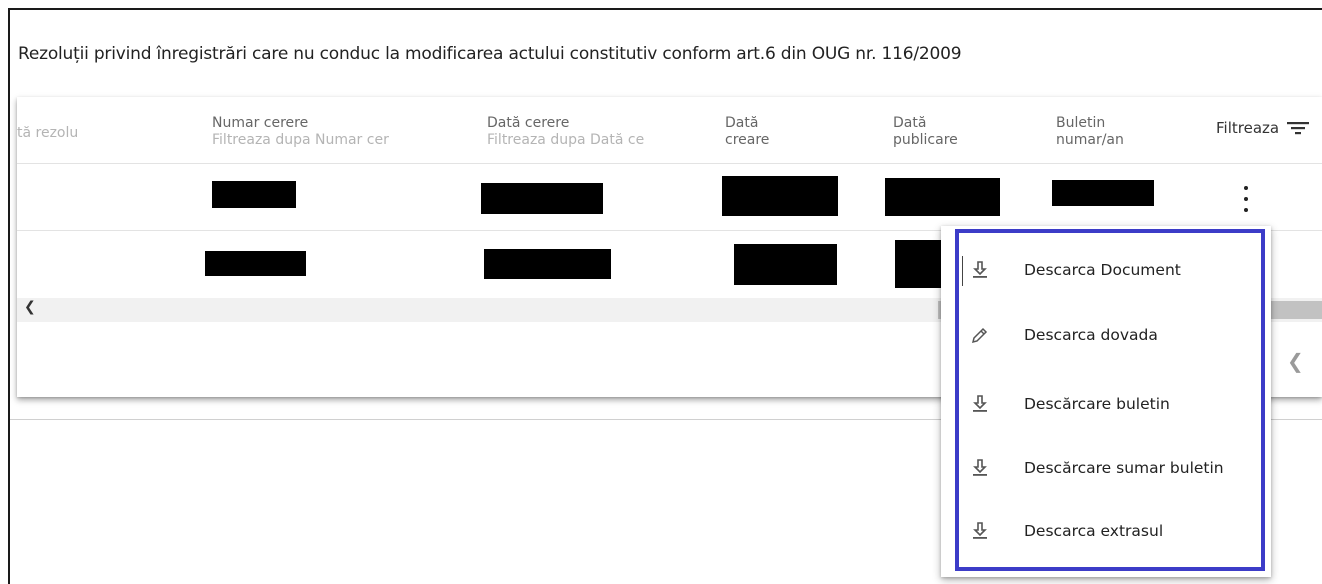  Describe the element at coordinates (979, 335) in the screenshot. I see `pencil-icon` at that location.